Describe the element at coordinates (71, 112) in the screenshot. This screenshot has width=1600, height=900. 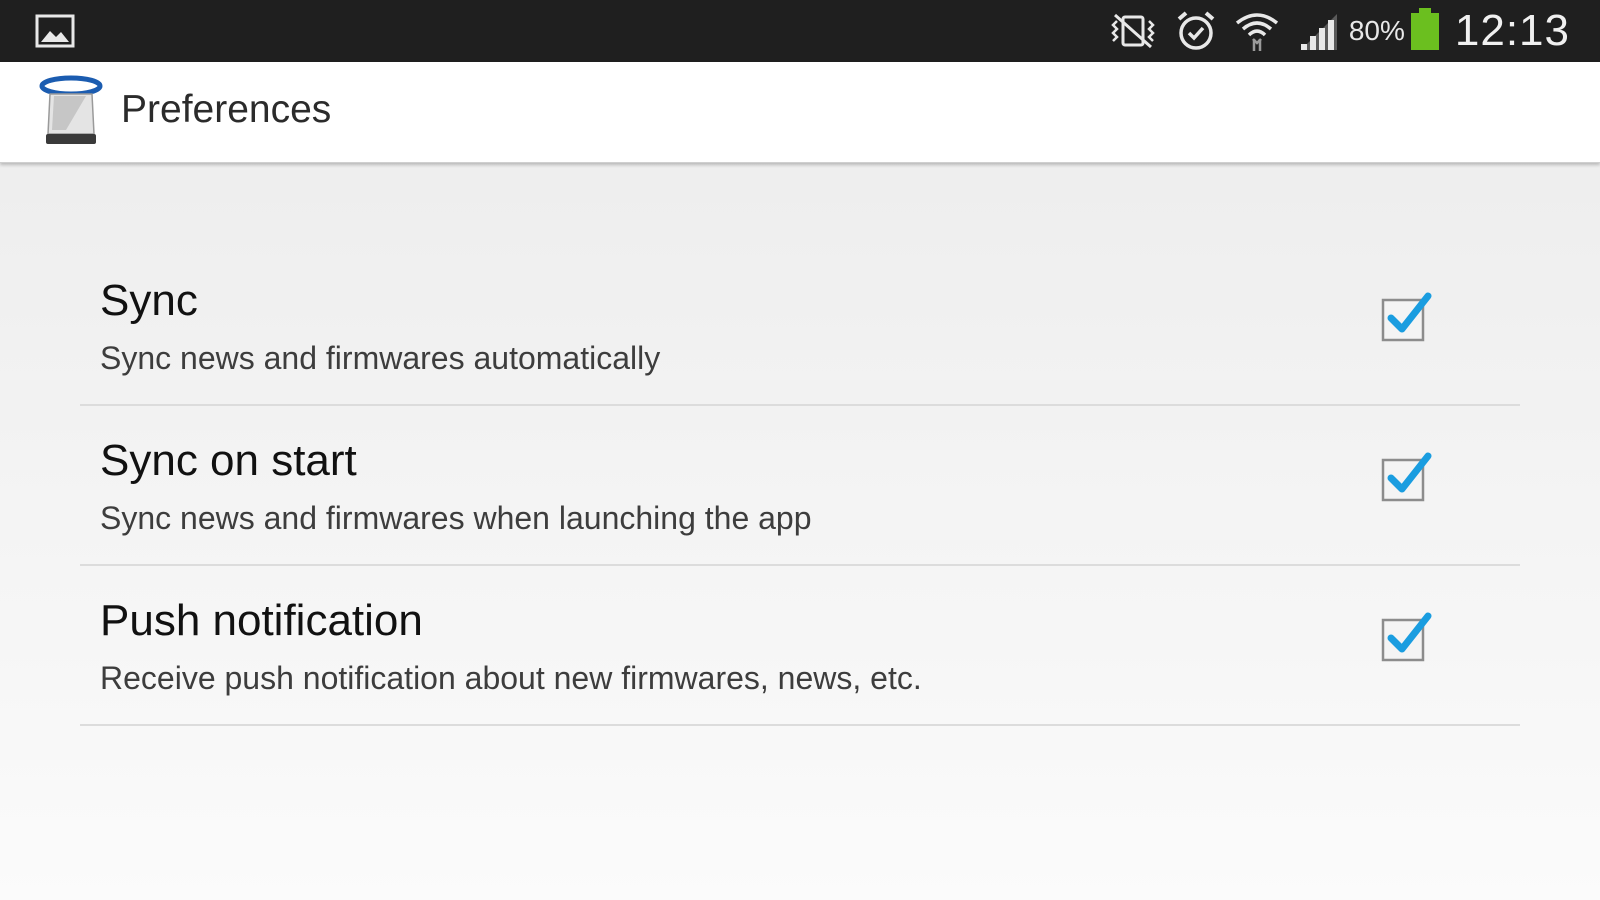
I see `phone-app-icon` at that location.